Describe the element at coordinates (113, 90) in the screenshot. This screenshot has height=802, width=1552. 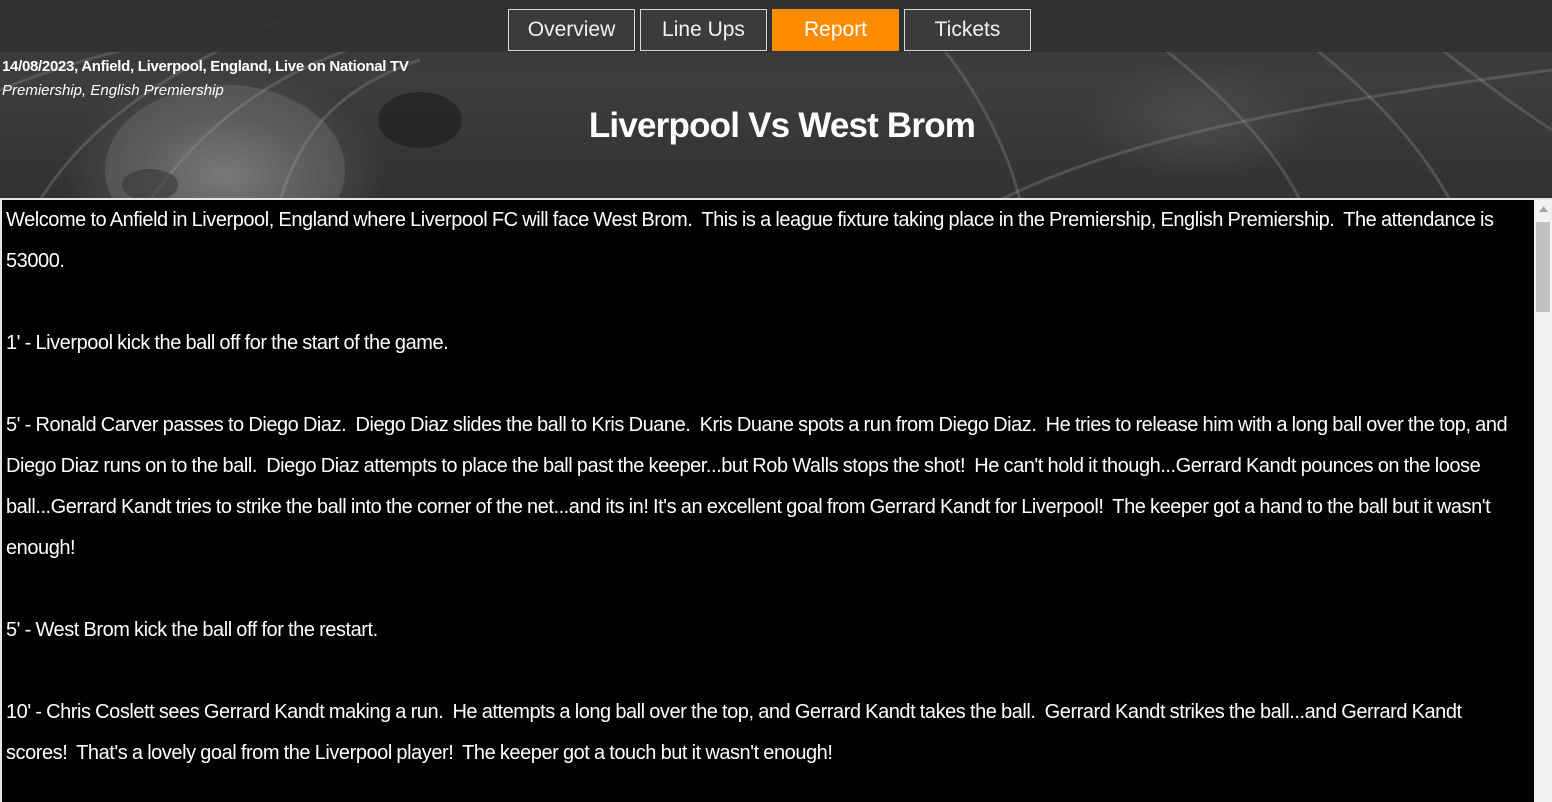
I see `match-competition: Premiership, English Premiership` at that location.